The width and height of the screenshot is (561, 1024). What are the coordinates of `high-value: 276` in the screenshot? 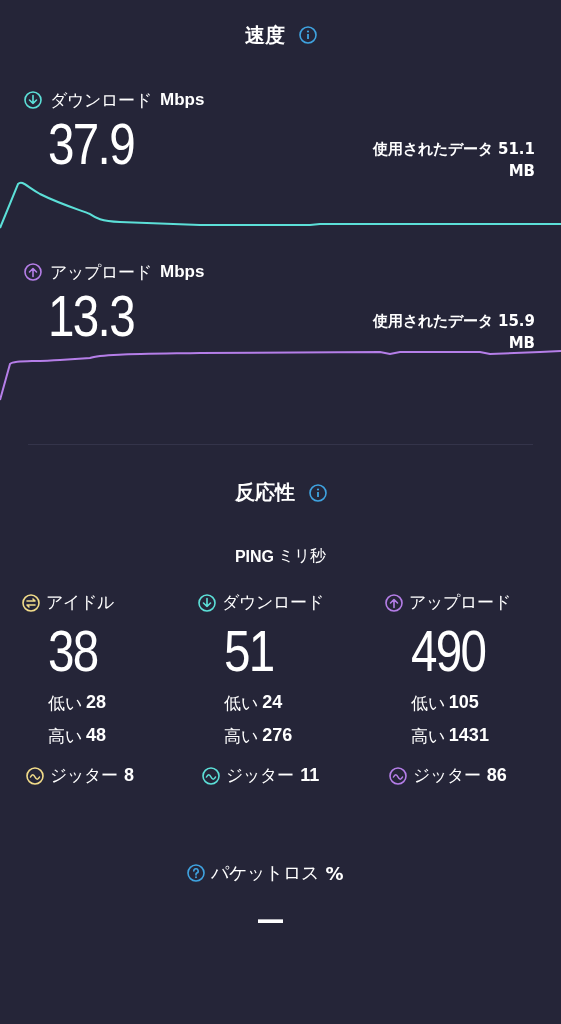 It's located at (277, 736).